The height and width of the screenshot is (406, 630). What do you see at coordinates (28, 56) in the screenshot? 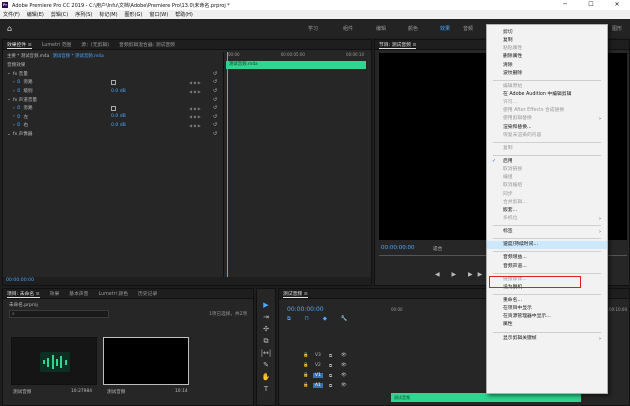
I see `master-clip-label: 主要 * 测试音频.m4a` at bounding box center [28, 56].